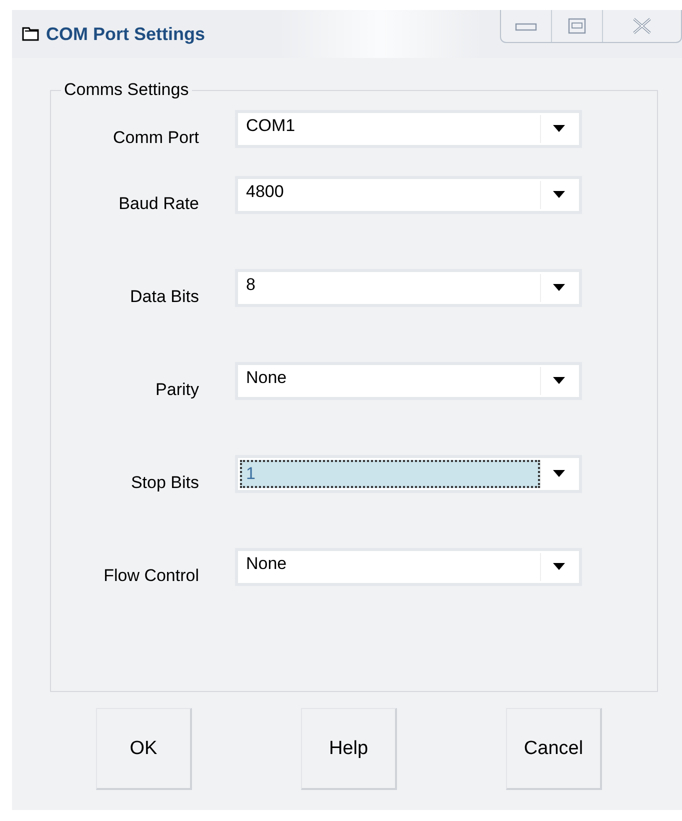  What do you see at coordinates (155, 138) in the screenshot?
I see `field-label: Comm Port` at bounding box center [155, 138].